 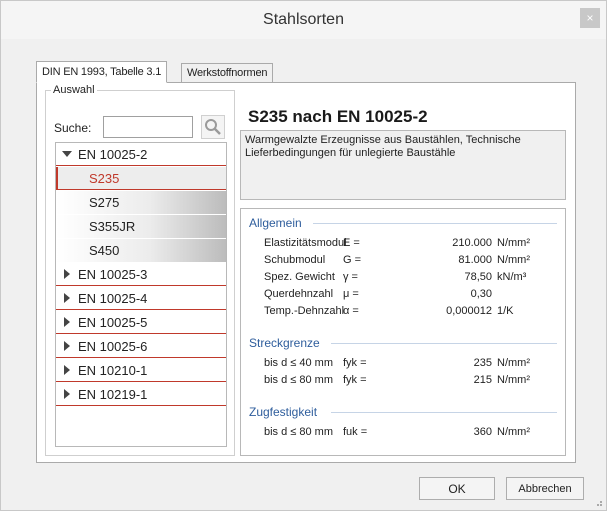 What do you see at coordinates (73, 128) in the screenshot?
I see `search-label: Suche:` at bounding box center [73, 128].